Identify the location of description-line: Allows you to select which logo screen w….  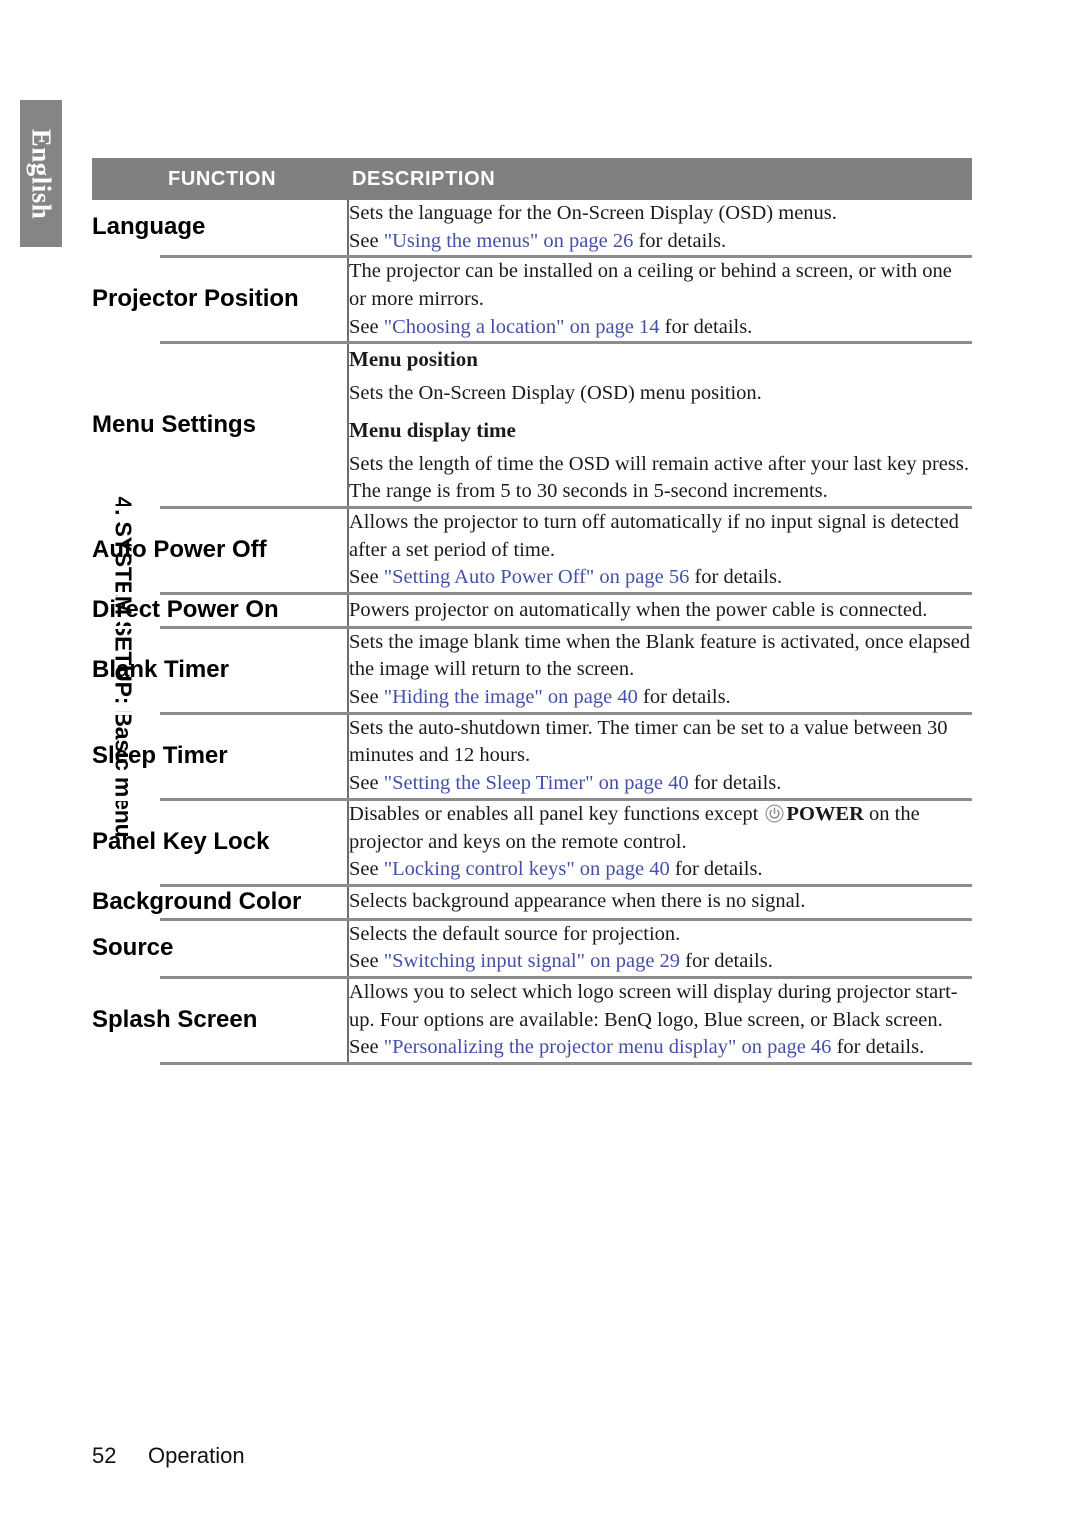
(653, 1005).